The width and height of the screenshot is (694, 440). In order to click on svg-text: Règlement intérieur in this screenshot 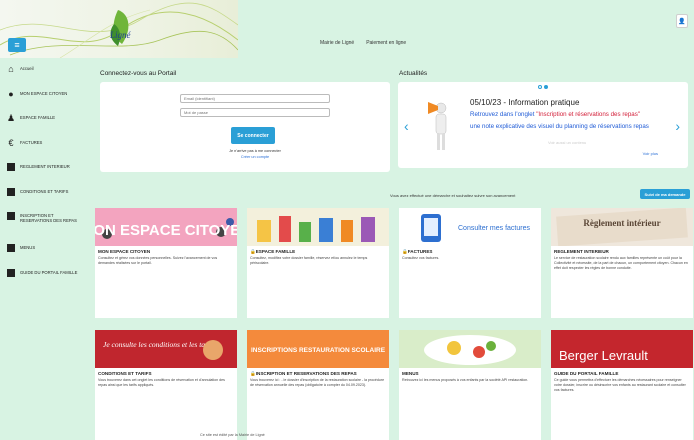, I will do `click(621, 223)`.